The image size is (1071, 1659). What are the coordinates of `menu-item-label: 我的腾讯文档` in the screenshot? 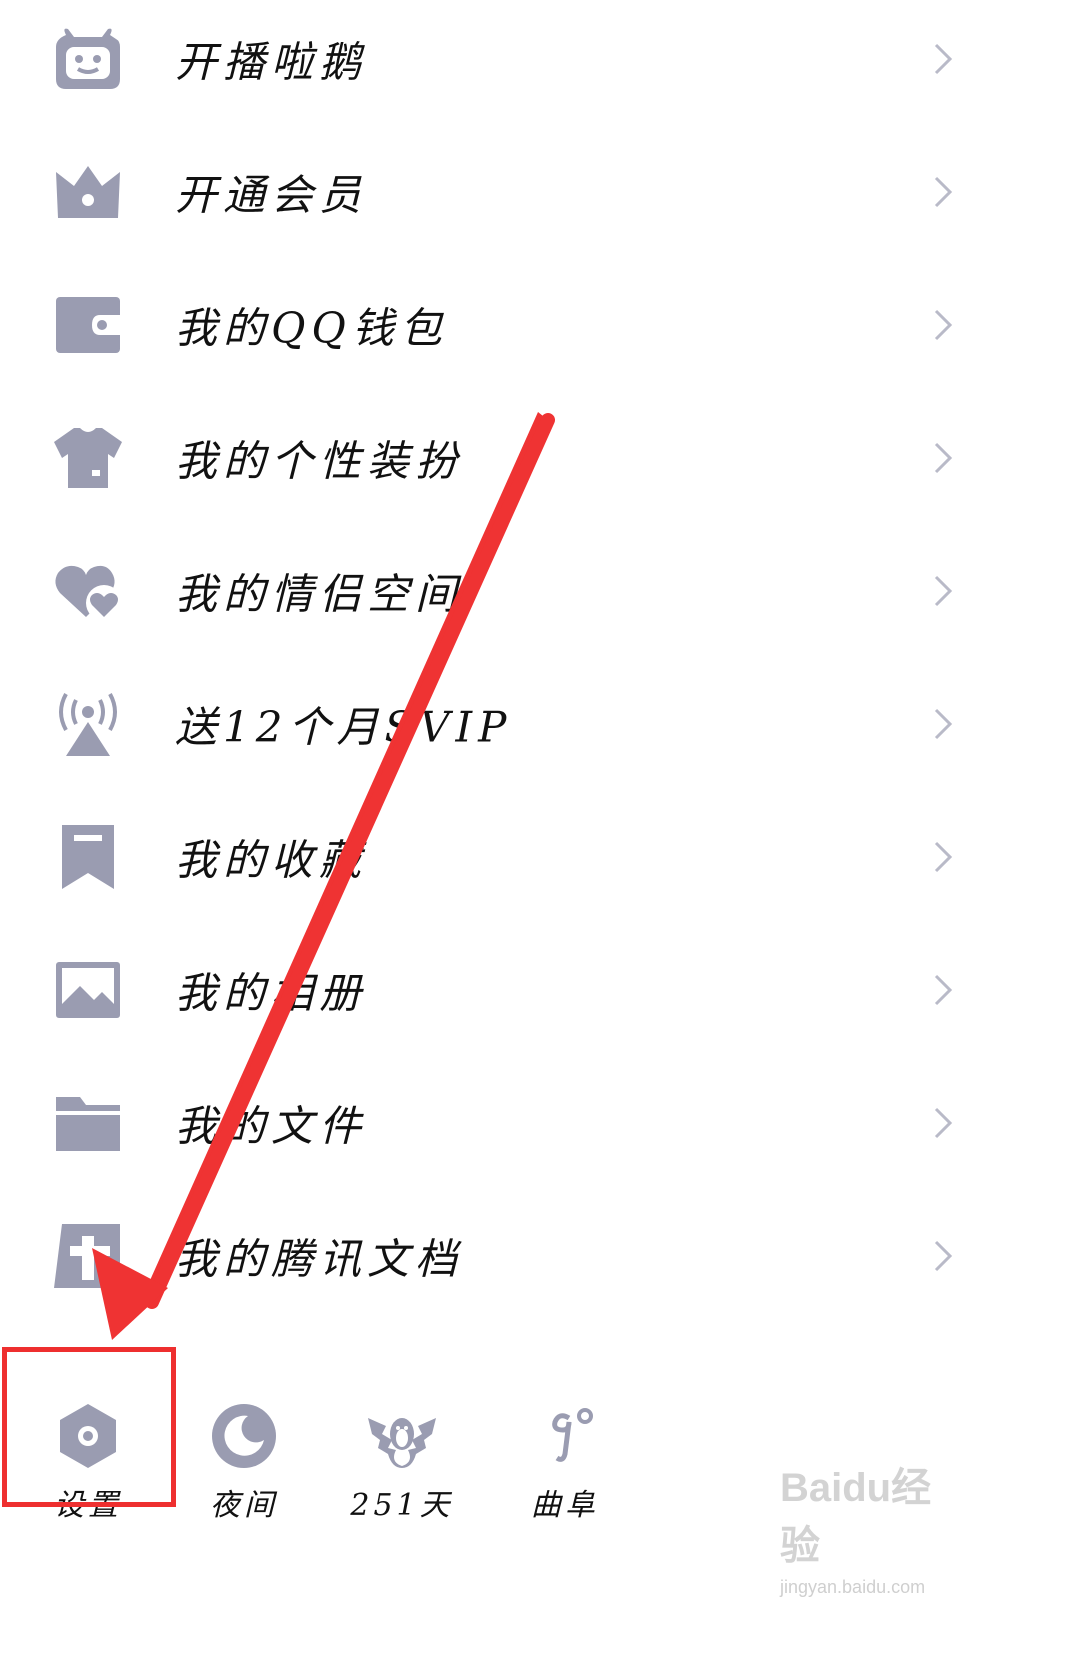 It's located at (319, 1258).